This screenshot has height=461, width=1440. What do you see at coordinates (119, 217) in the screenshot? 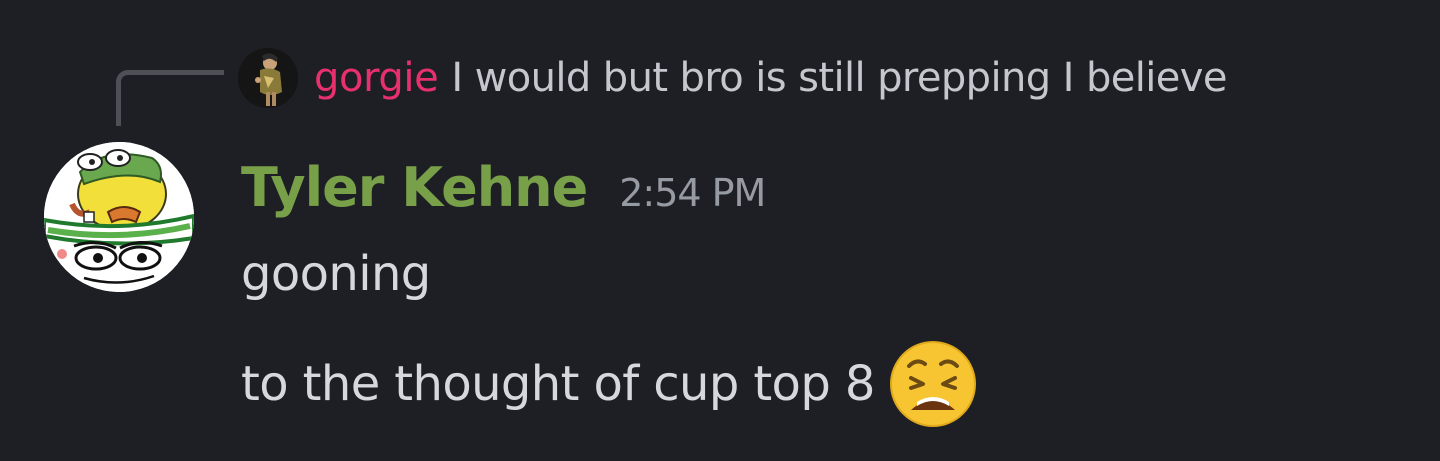
I see `author-avatar` at bounding box center [119, 217].